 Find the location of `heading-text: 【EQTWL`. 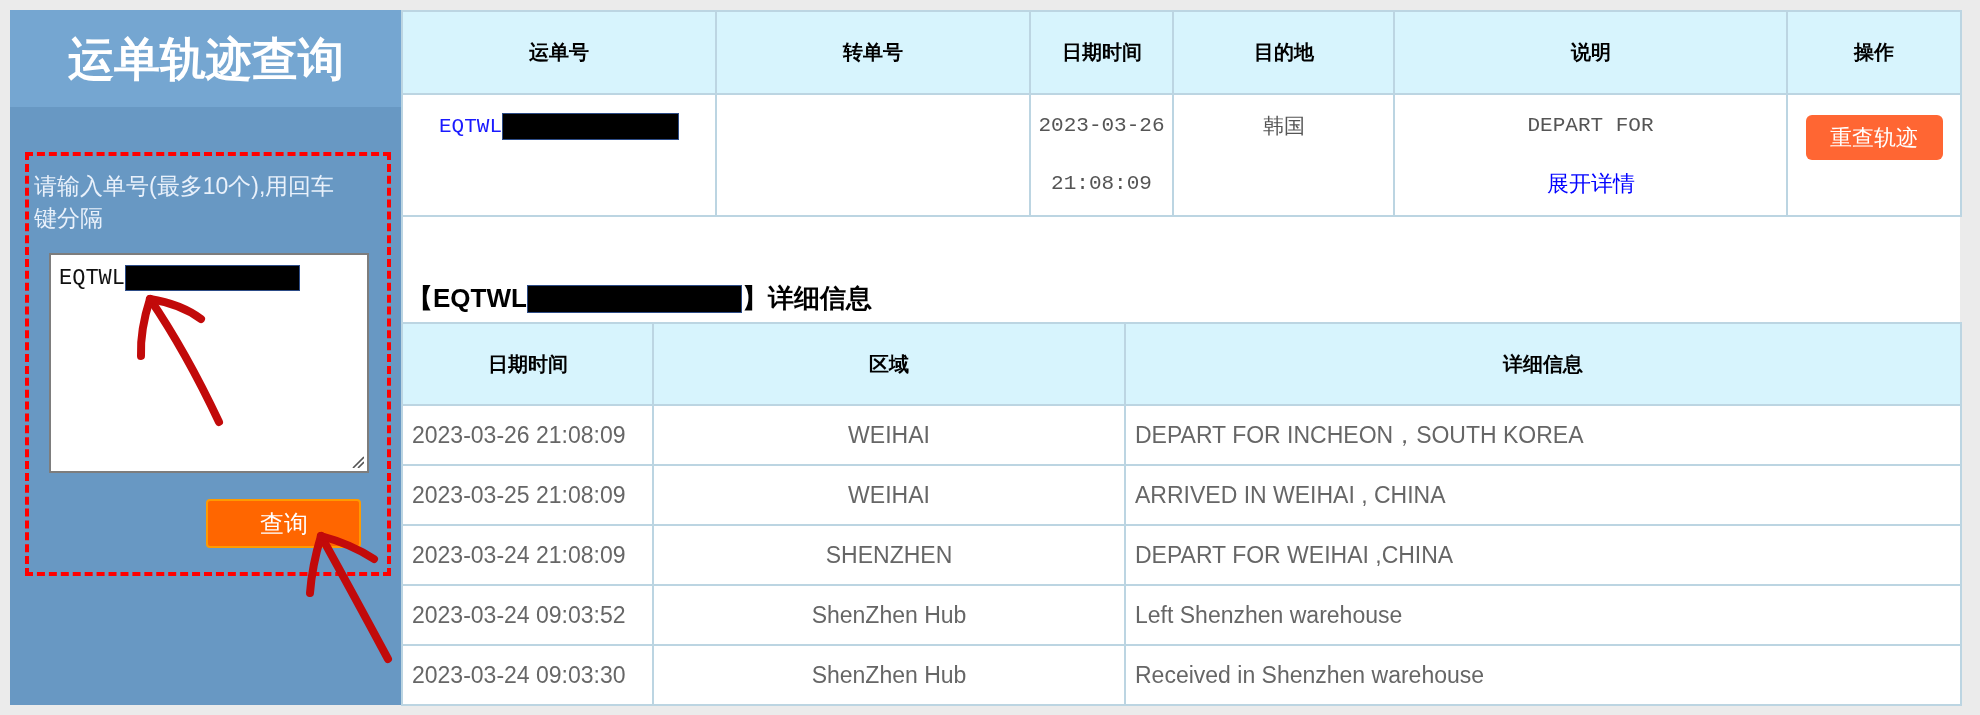

heading-text: 【EQTWL is located at coordinates (467, 298).